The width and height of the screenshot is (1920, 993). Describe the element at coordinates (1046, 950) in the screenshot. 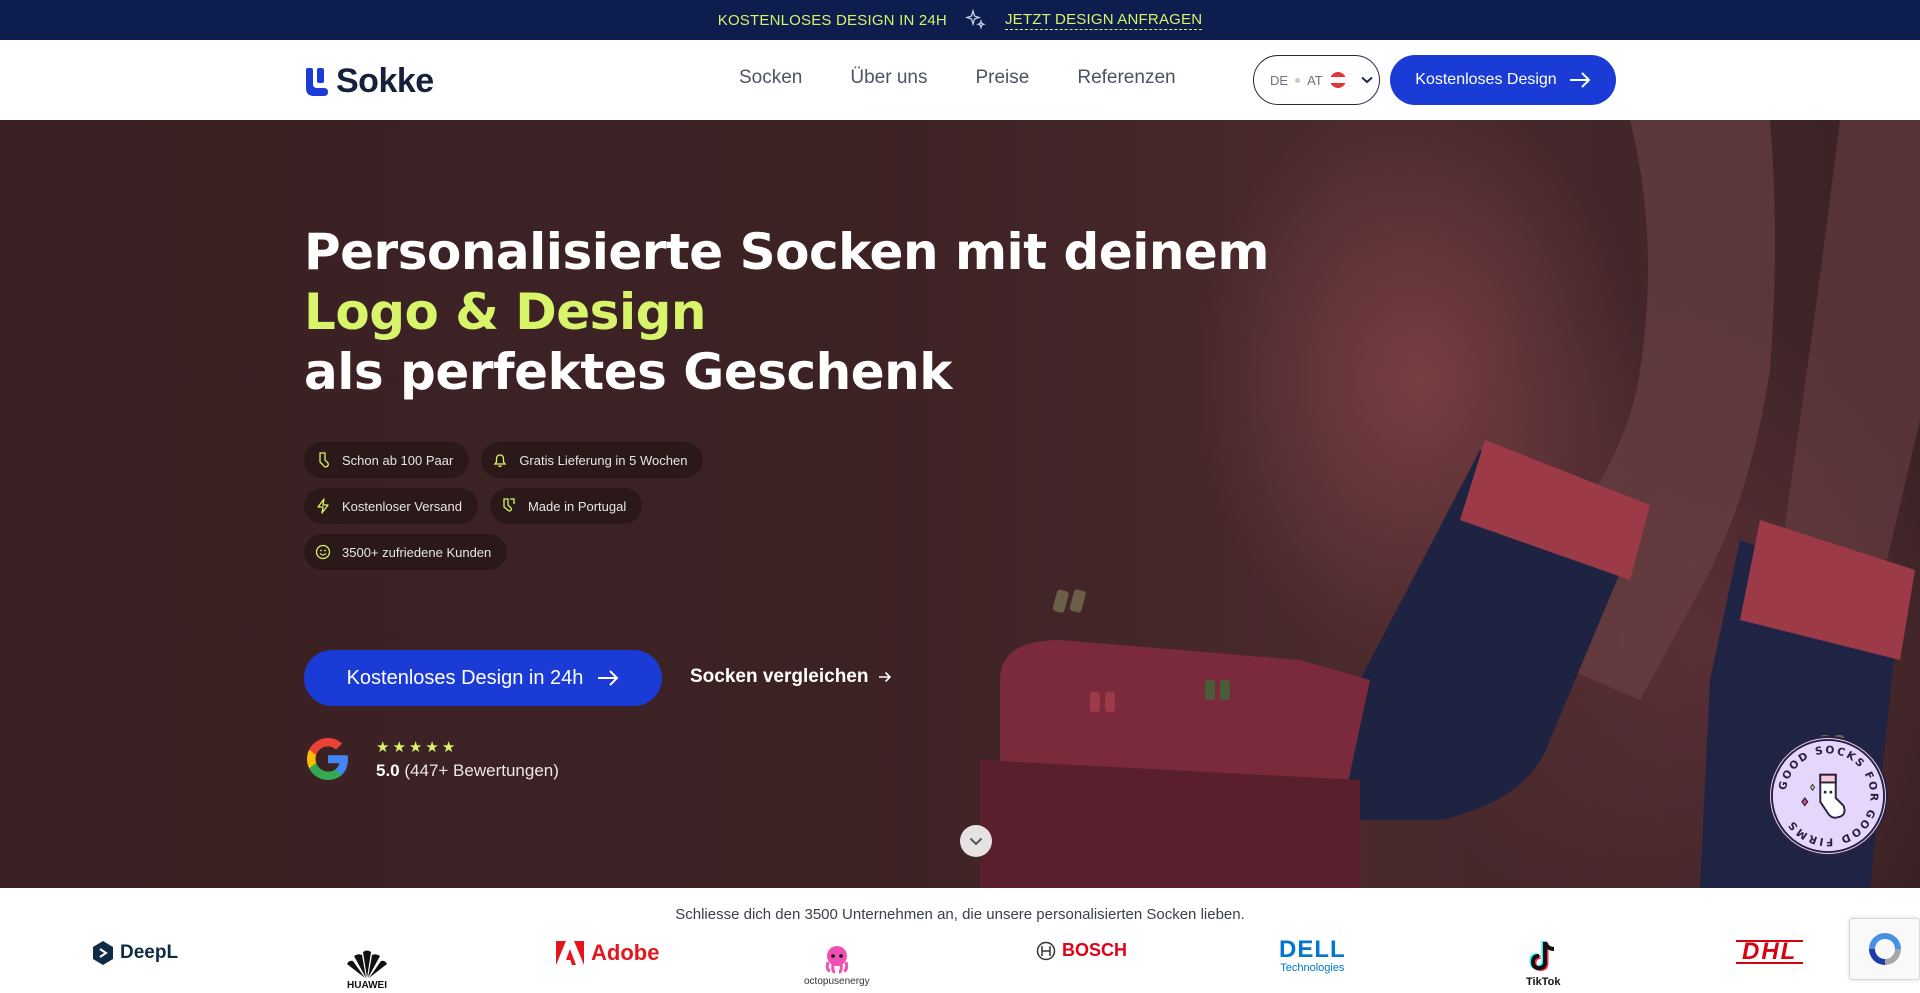

I see `bosch-mark-icon` at that location.